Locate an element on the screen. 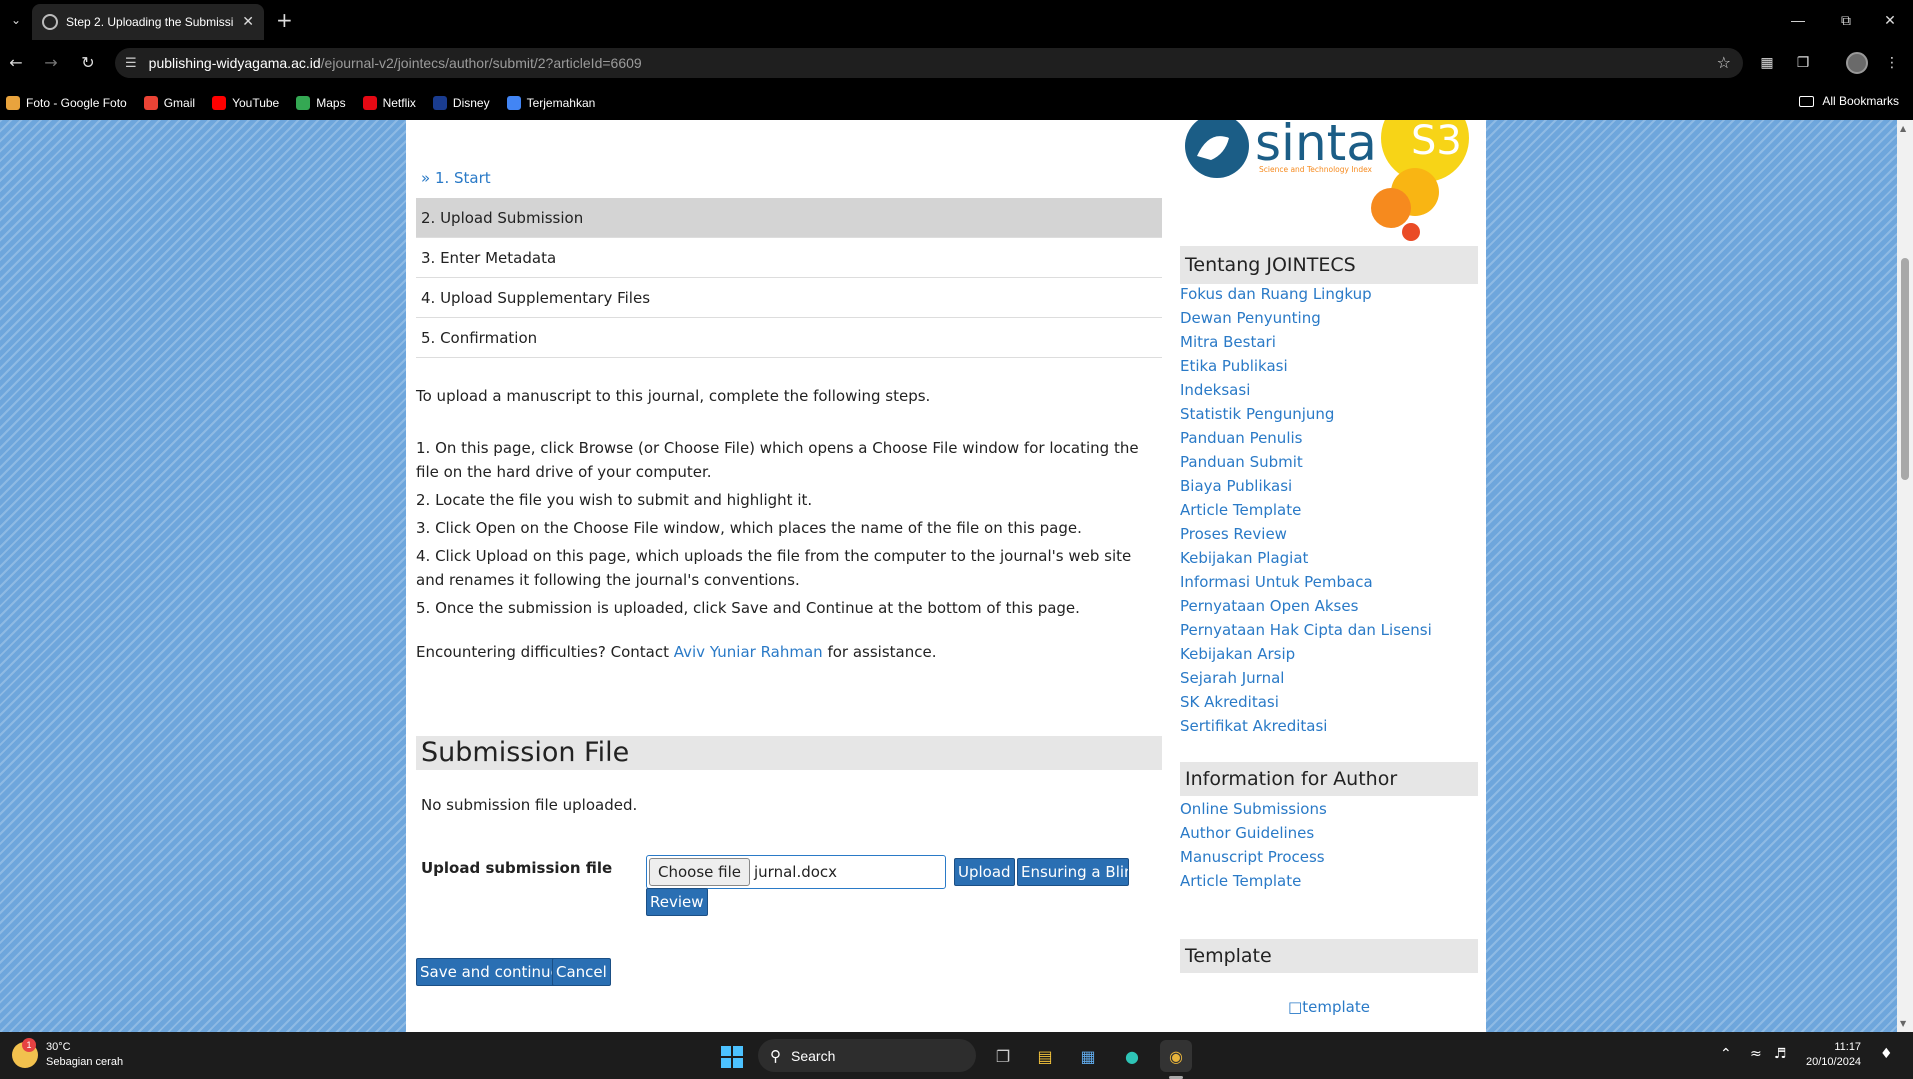 The height and width of the screenshot is (1079, 1913). site-info-icon: ☰ is located at coordinates (131, 63).